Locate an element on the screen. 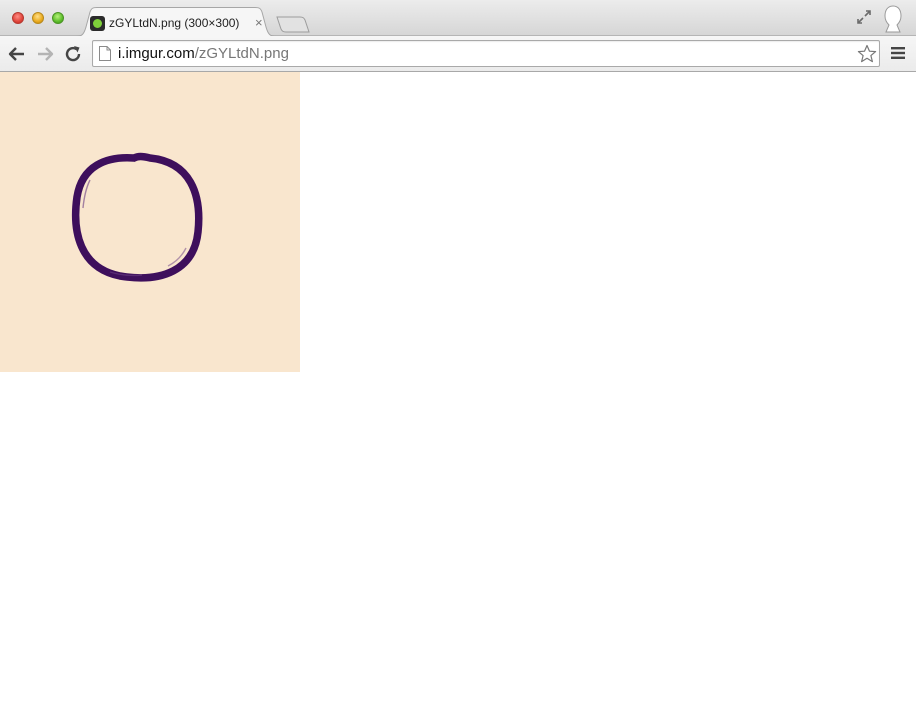 This screenshot has height=707, width=916. active-tab: zGYLtdN.png (300×300) × is located at coordinates (176, 22).